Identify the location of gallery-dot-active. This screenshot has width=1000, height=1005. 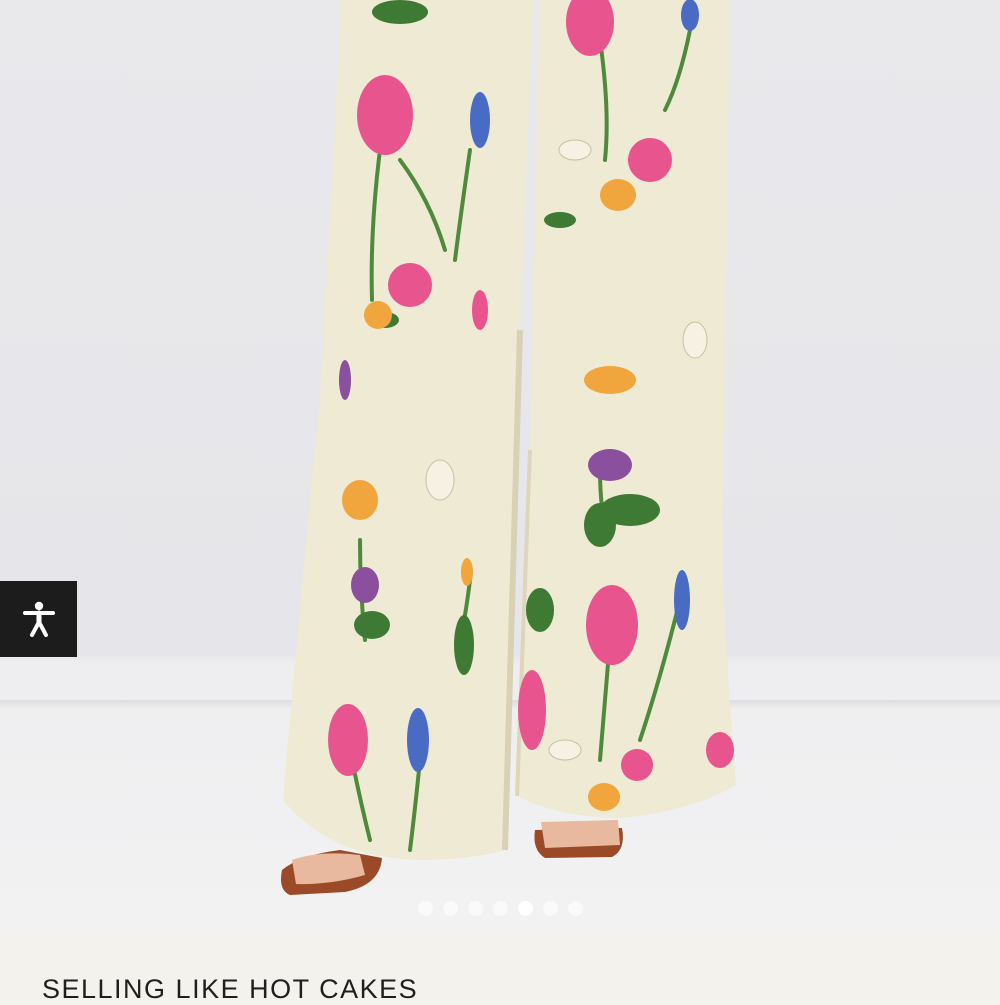
(525, 908).